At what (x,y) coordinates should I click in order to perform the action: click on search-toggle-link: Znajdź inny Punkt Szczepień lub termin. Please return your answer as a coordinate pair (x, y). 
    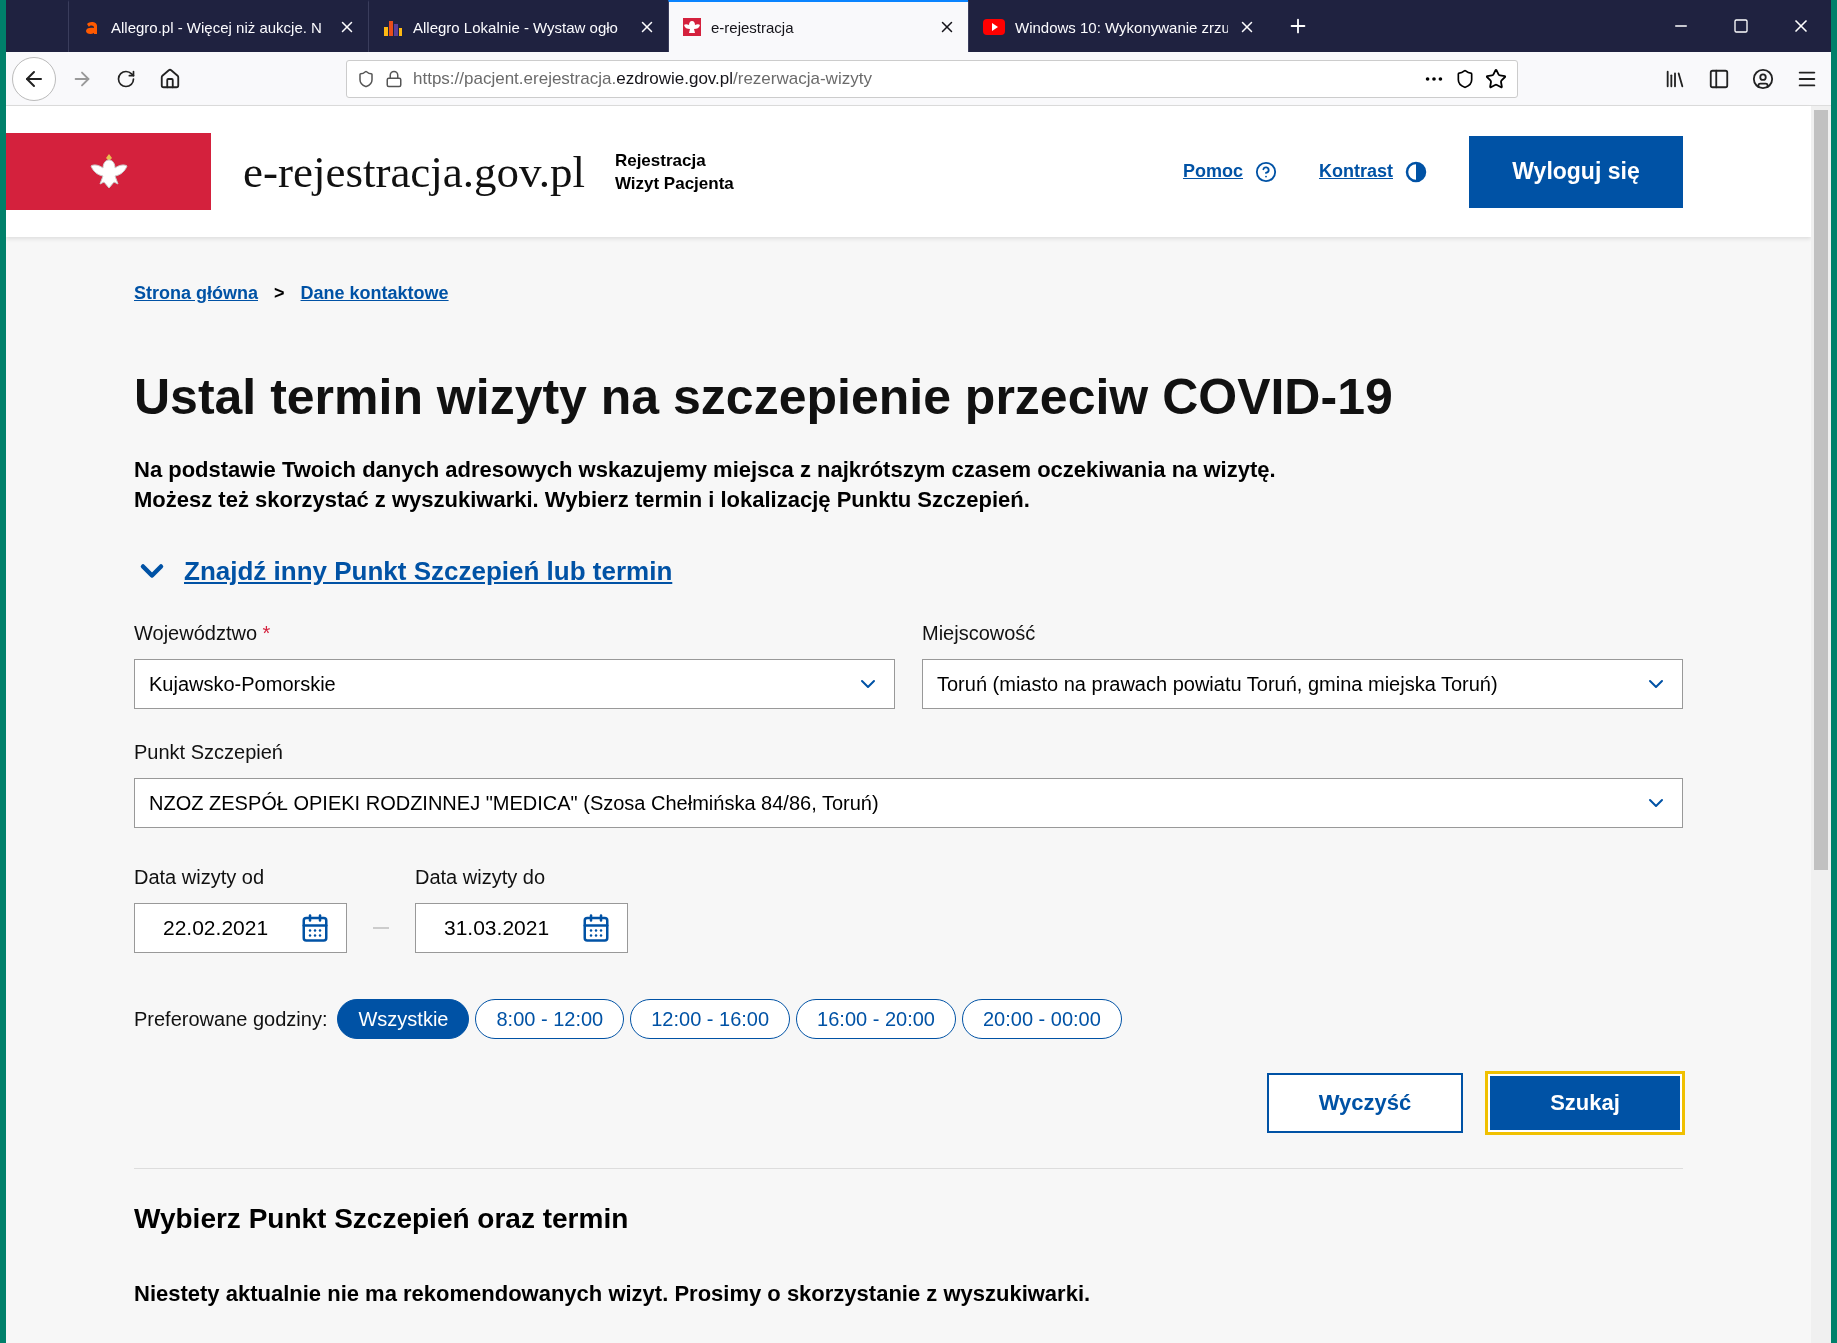
    Looking at the image, I should click on (403, 571).